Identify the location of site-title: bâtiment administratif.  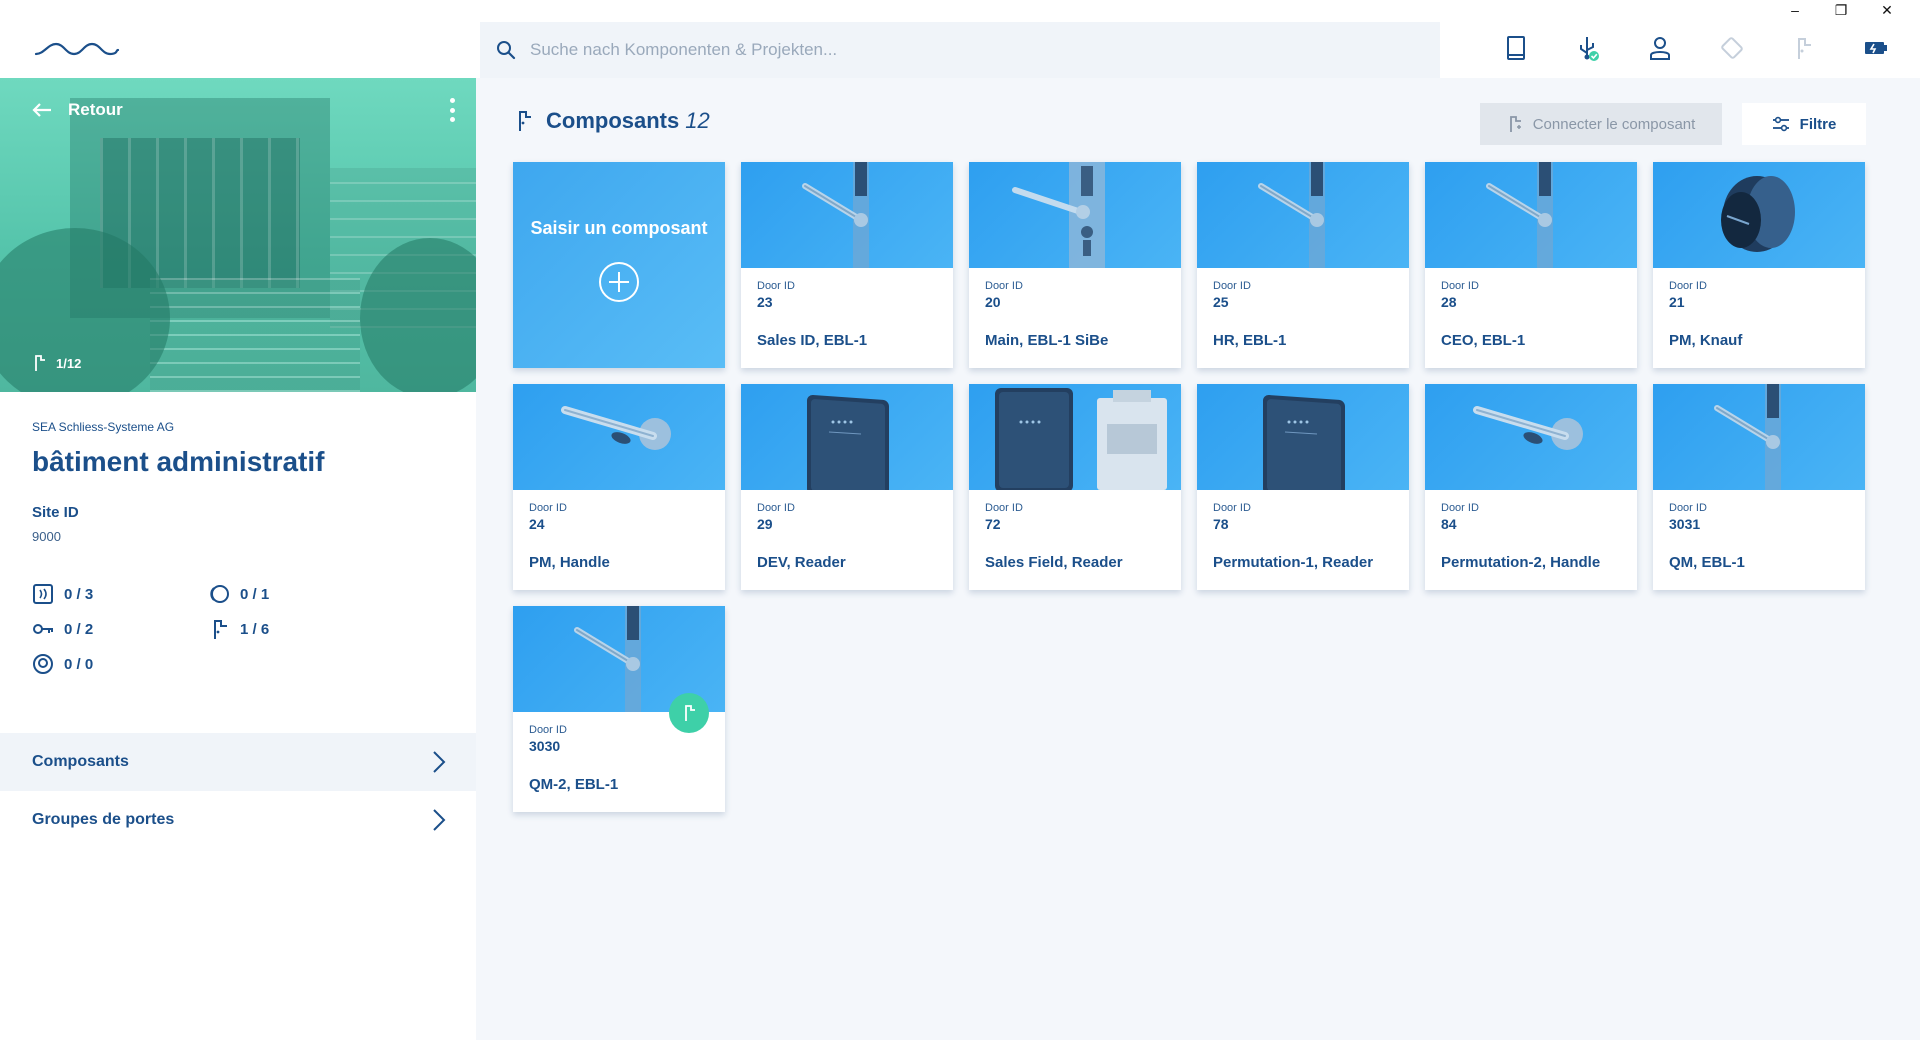
(178, 461).